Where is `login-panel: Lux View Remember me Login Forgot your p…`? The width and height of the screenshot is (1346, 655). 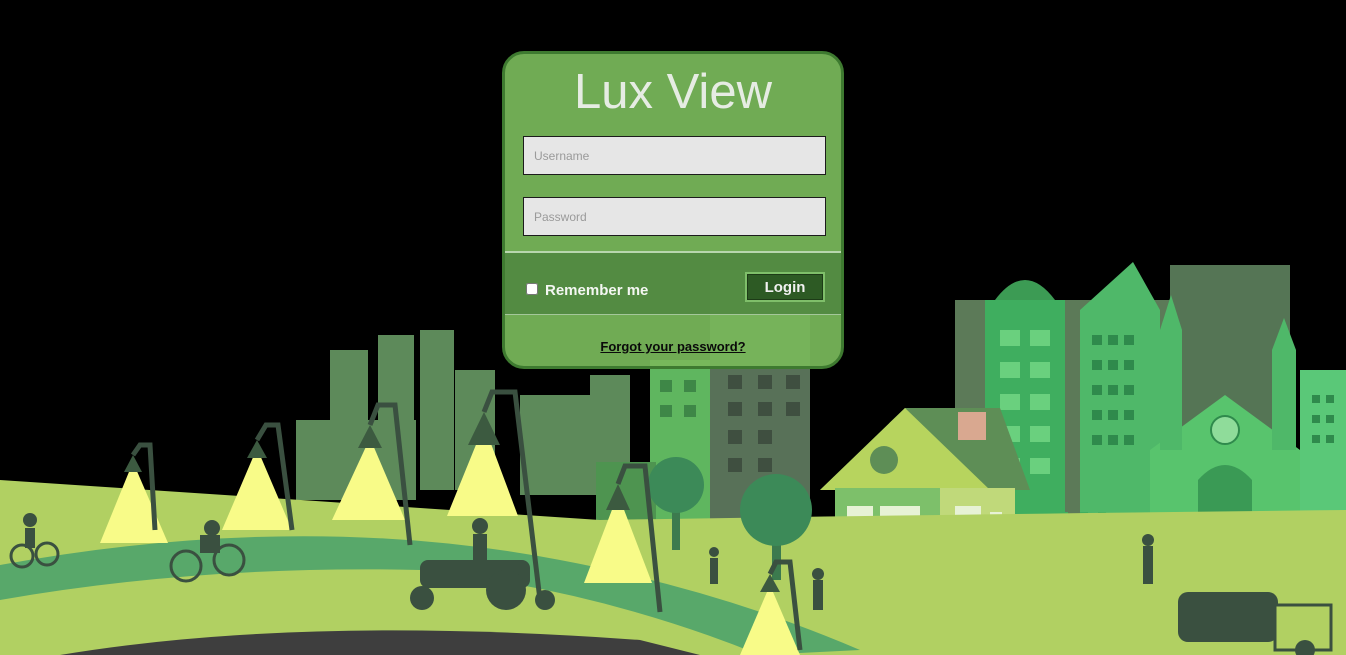
login-panel: Lux View Remember me Login Forgot your p… is located at coordinates (673, 210).